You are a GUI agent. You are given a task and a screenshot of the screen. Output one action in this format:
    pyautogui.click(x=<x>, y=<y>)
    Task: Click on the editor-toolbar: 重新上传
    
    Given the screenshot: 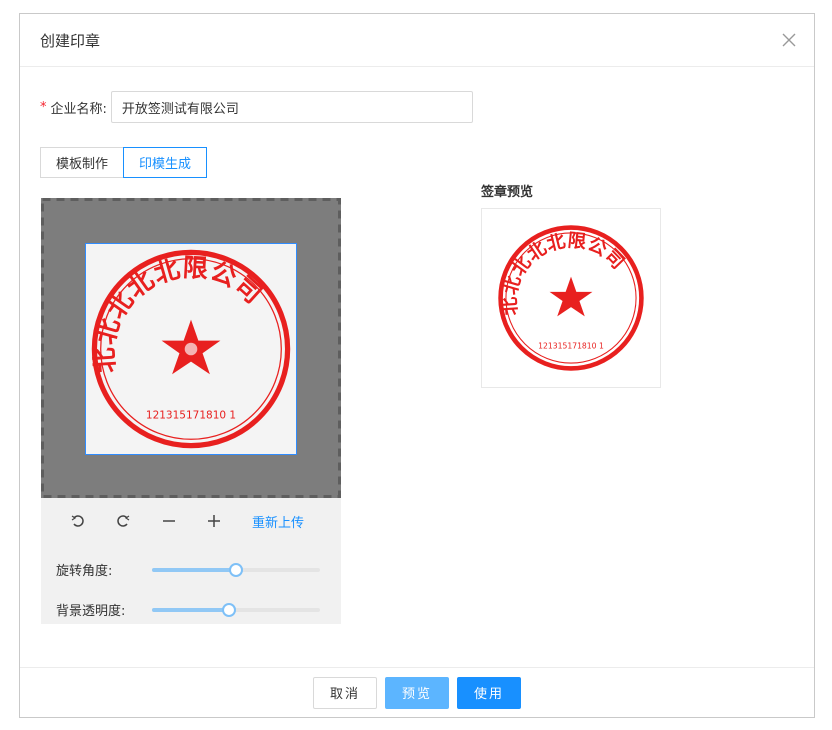 What is the action you would take?
    pyautogui.click(x=191, y=522)
    